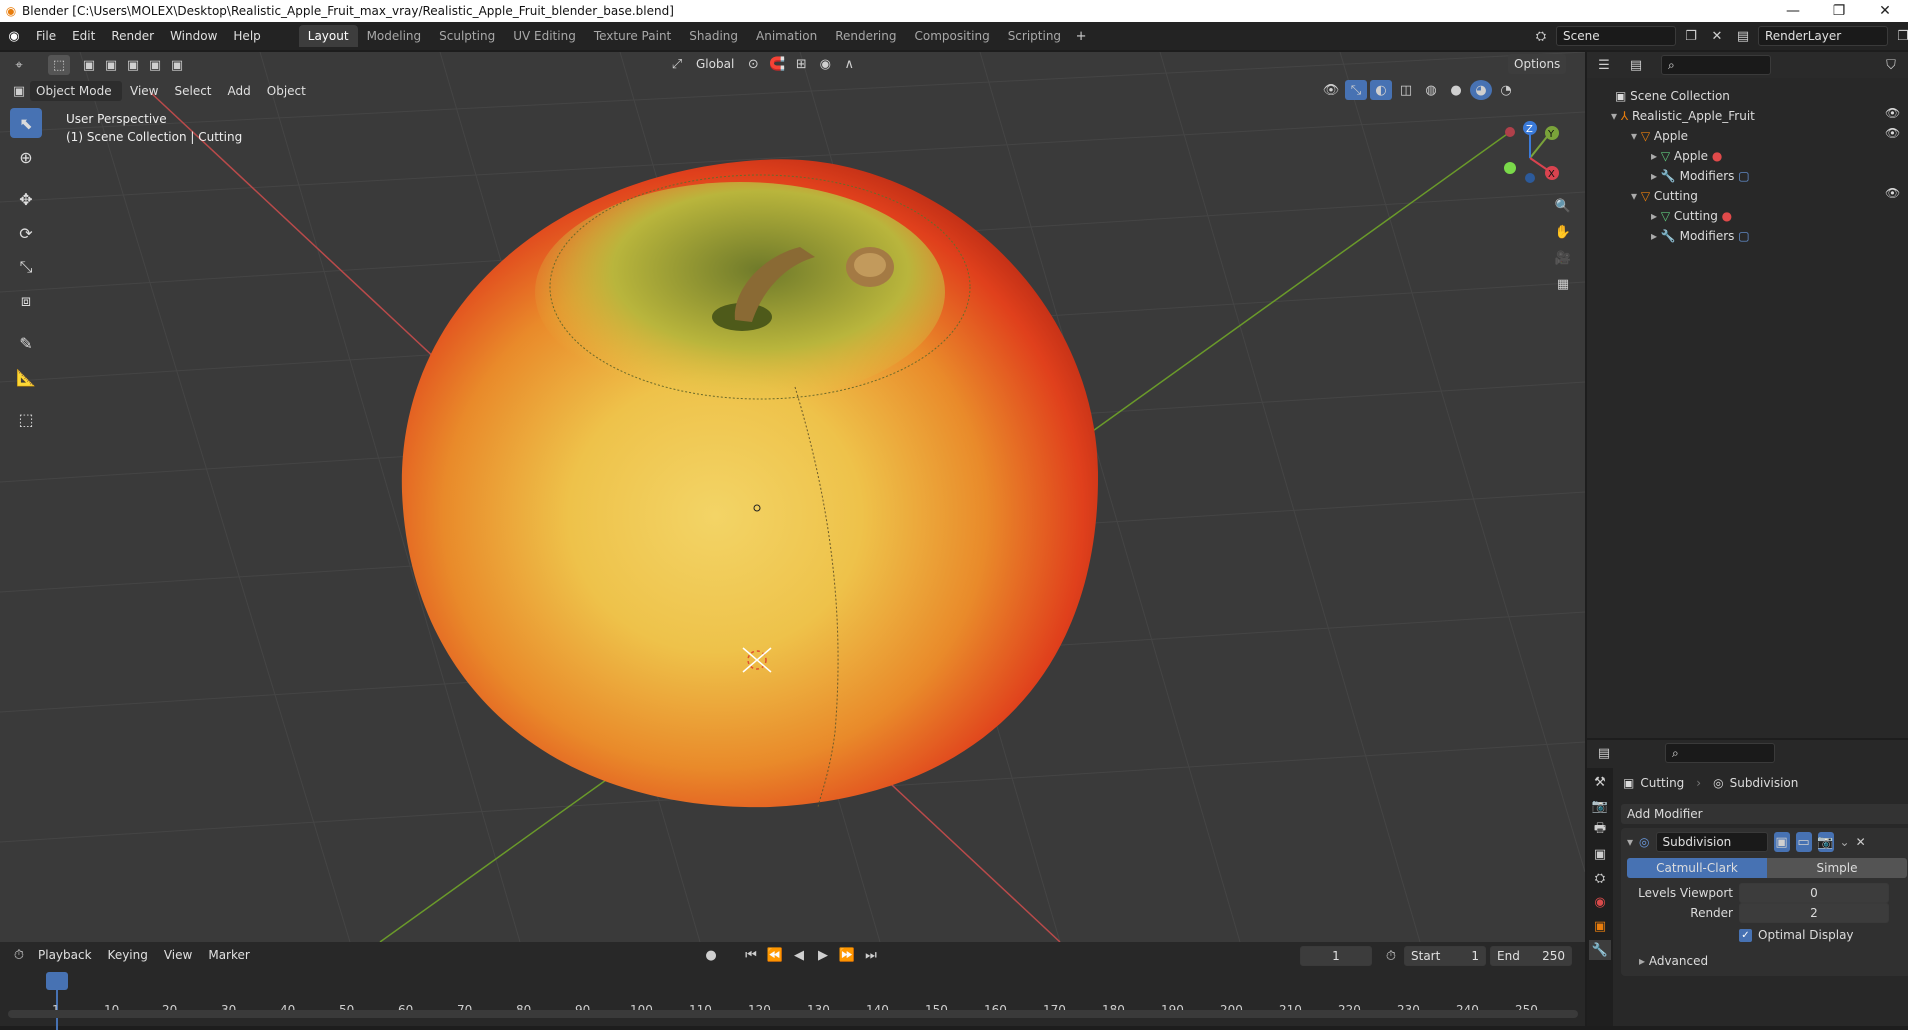 This screenshot has height=1030, width=1908. I want to click on zoom-icon: 🔍, so click(1563, 206).